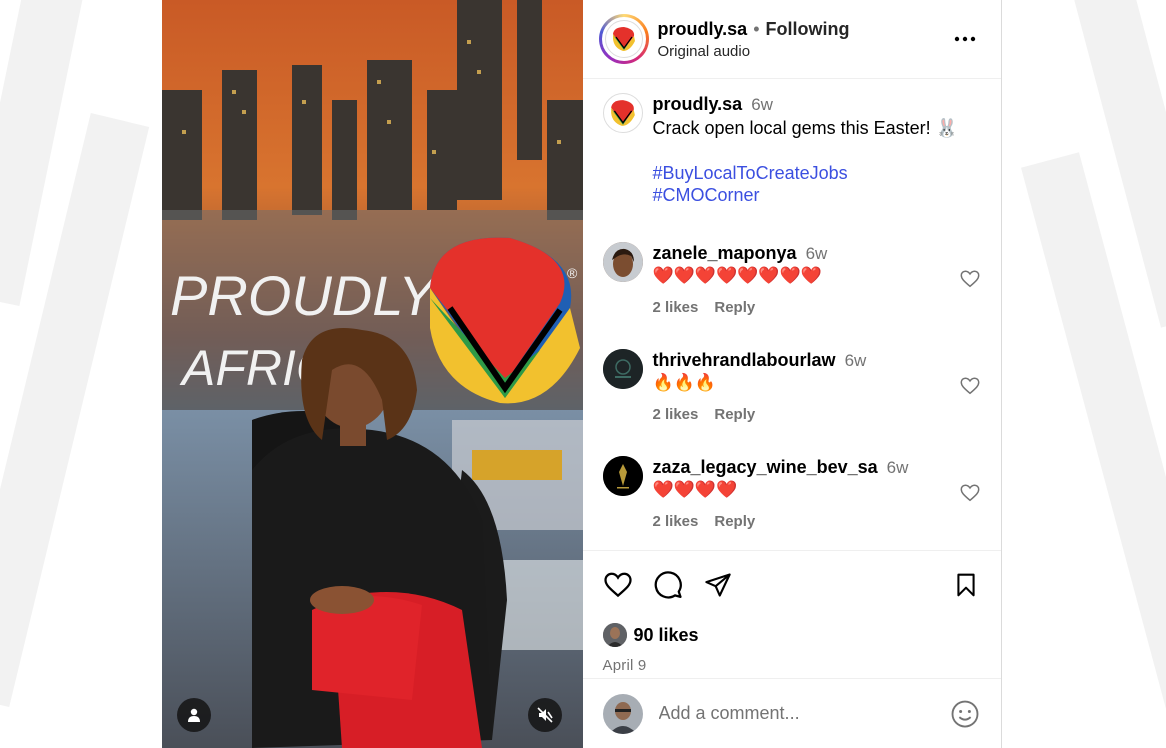 Image resolution: width=1166 pixels, height=748 pixels. I want to click on audio-link: Original audio, so click(803, 51).